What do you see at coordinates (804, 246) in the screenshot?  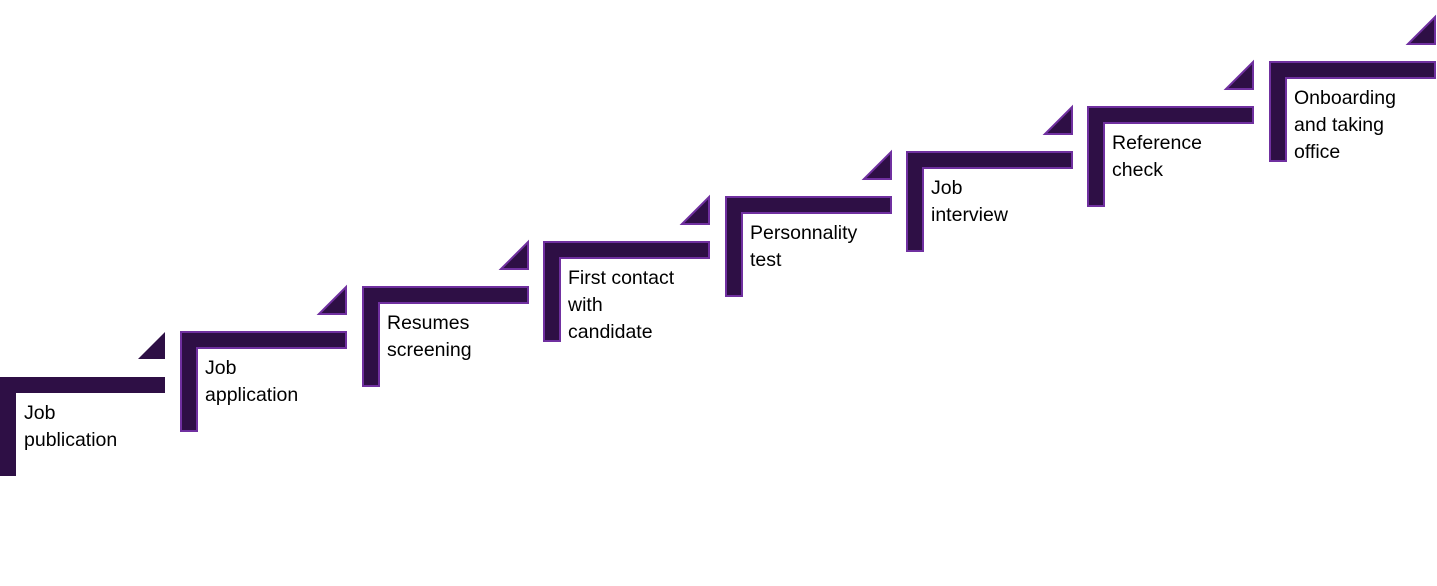 I see `step-label: Personnality test` at bounding box center [804, 246].